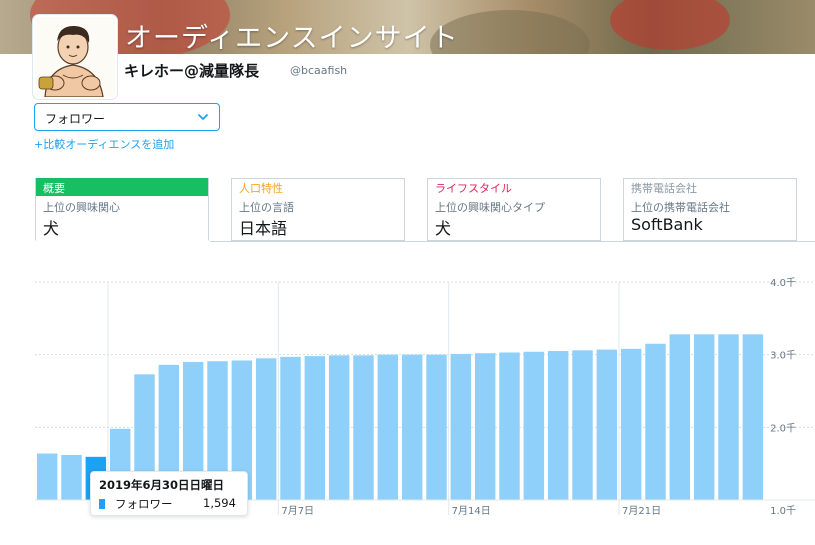 This screenshot has width=815, height=545. I want to click on x-tick-label: 7月21日, so click(641, 511).